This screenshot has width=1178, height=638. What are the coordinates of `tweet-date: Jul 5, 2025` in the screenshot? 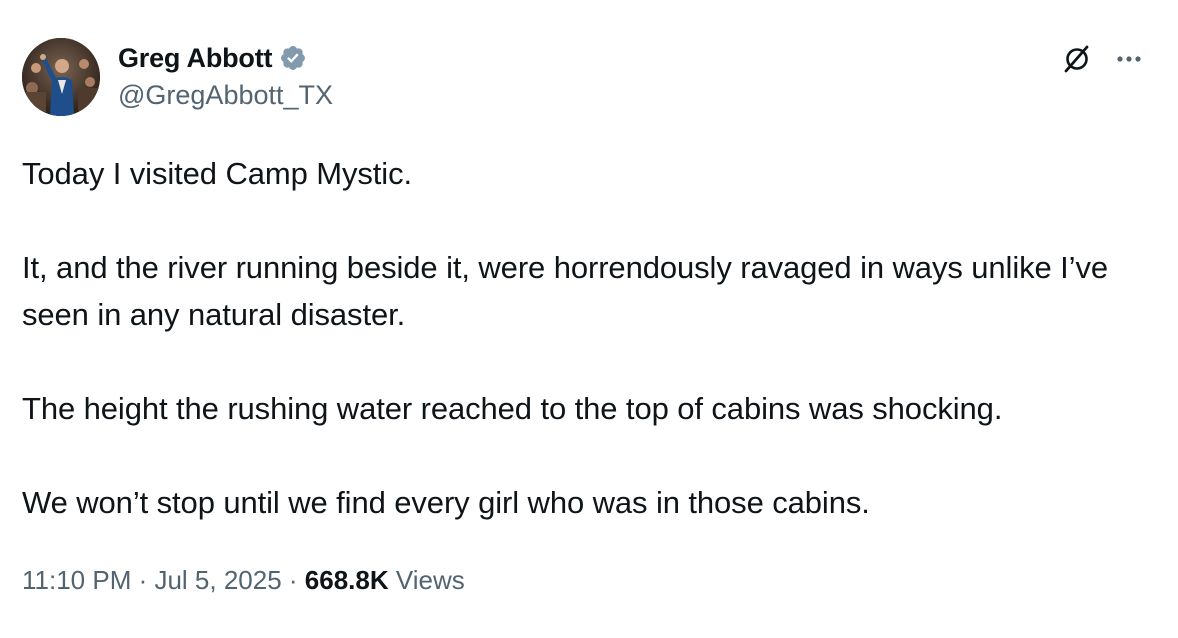 It's located at (218, 580).